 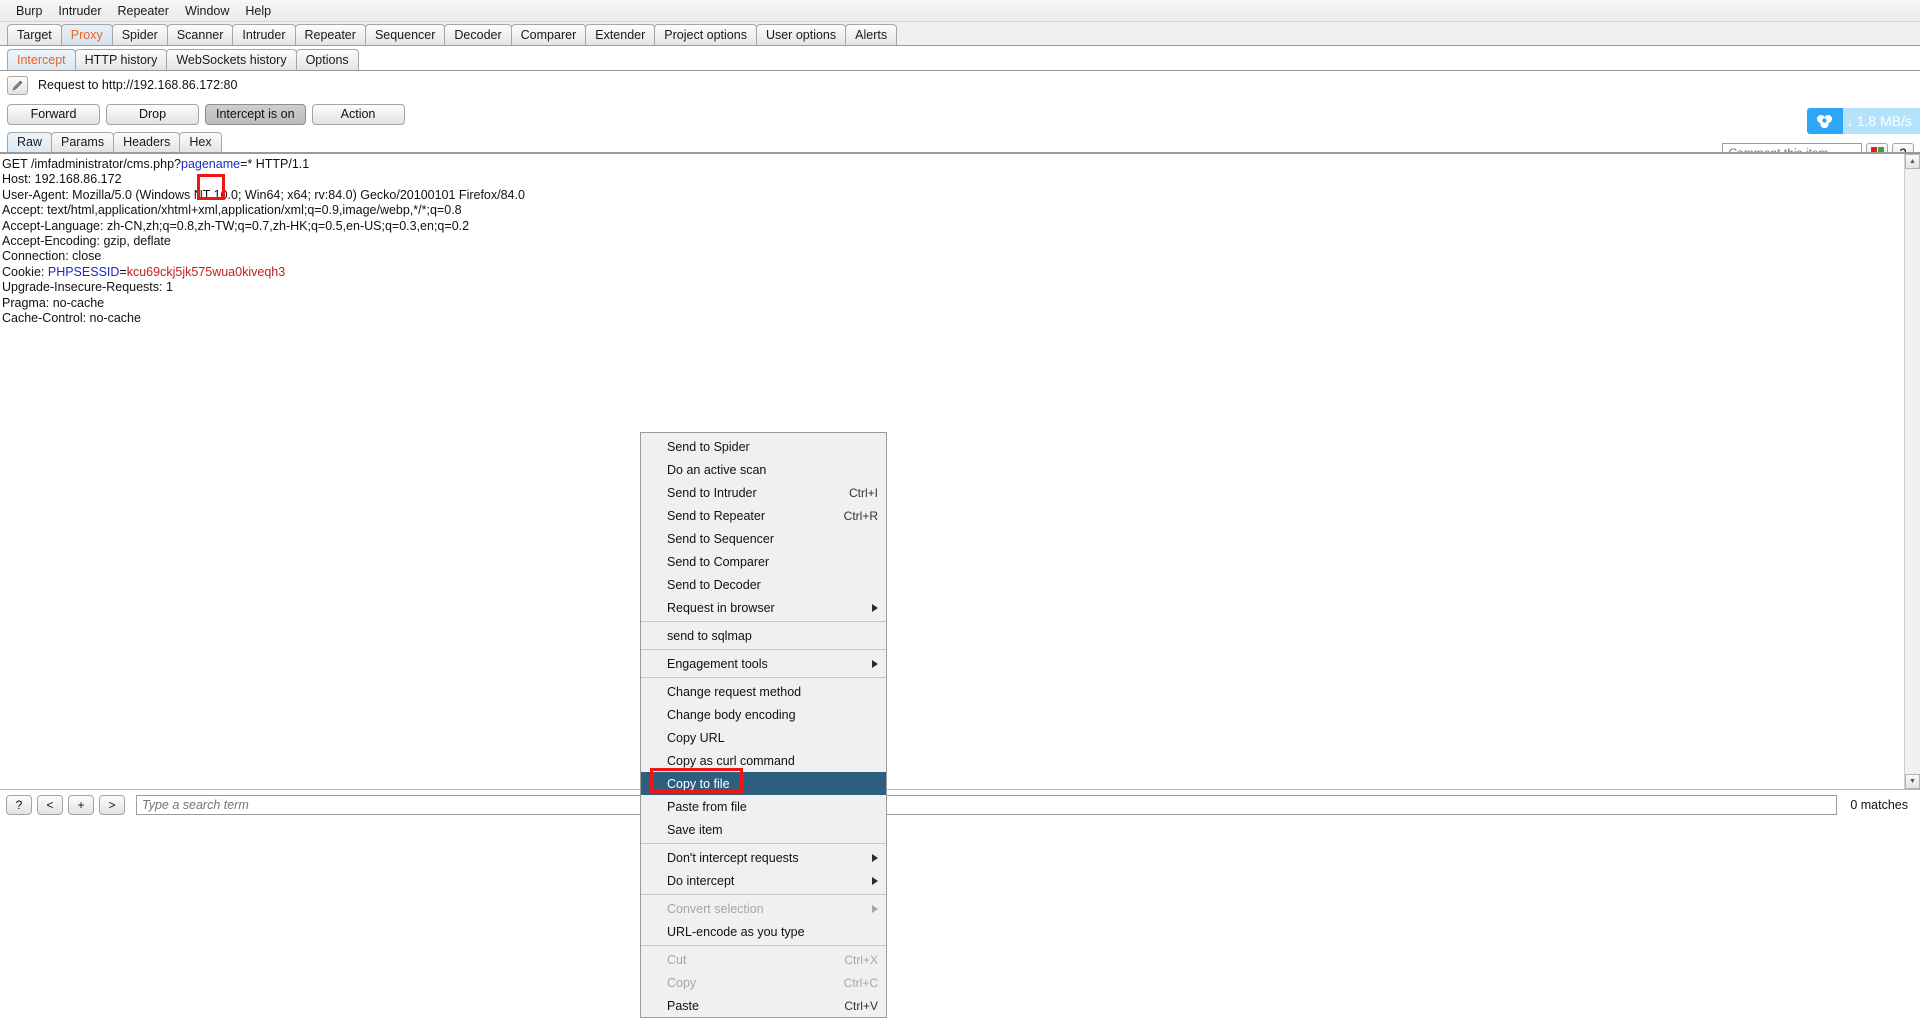 I want to click on menu-item-label: send to sqlmap, so click(x=709, y=635).